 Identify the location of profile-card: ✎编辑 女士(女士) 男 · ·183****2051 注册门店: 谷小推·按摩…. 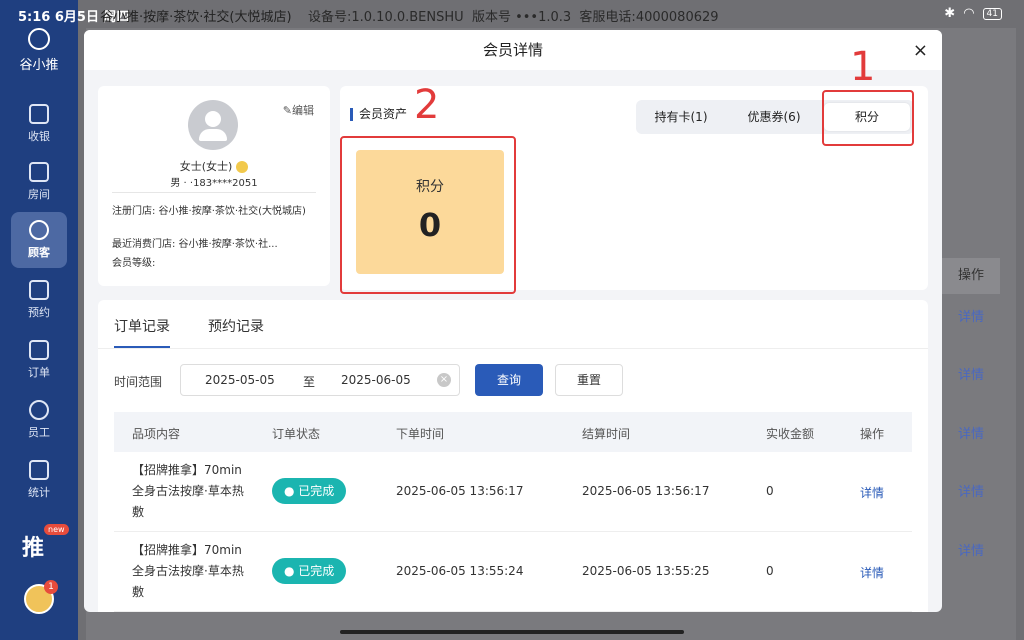
(214, 186).